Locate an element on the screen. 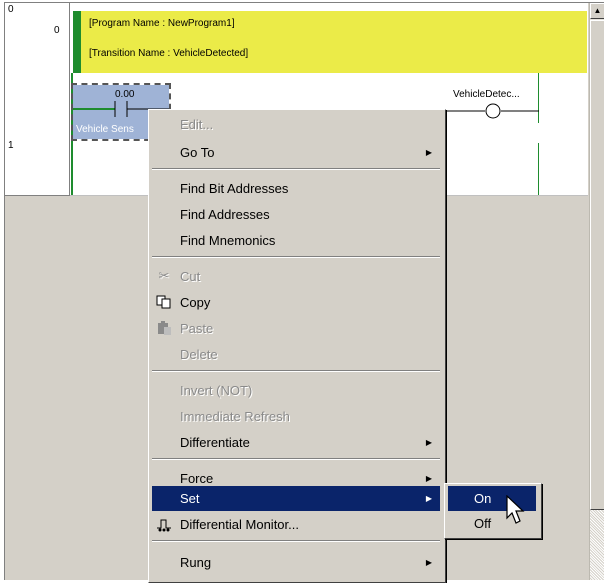 The height and width of the screenshot is (583, 611). menu-item-delete: Delete is located at coordinates (296, 354).